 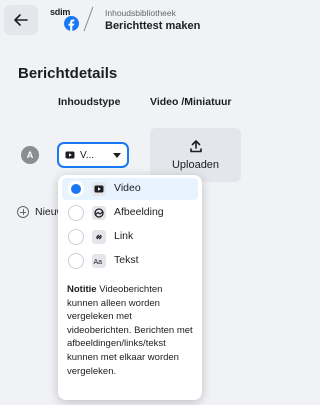 I want to click on option-label: Afbeelding, so click(x=139, y=212).